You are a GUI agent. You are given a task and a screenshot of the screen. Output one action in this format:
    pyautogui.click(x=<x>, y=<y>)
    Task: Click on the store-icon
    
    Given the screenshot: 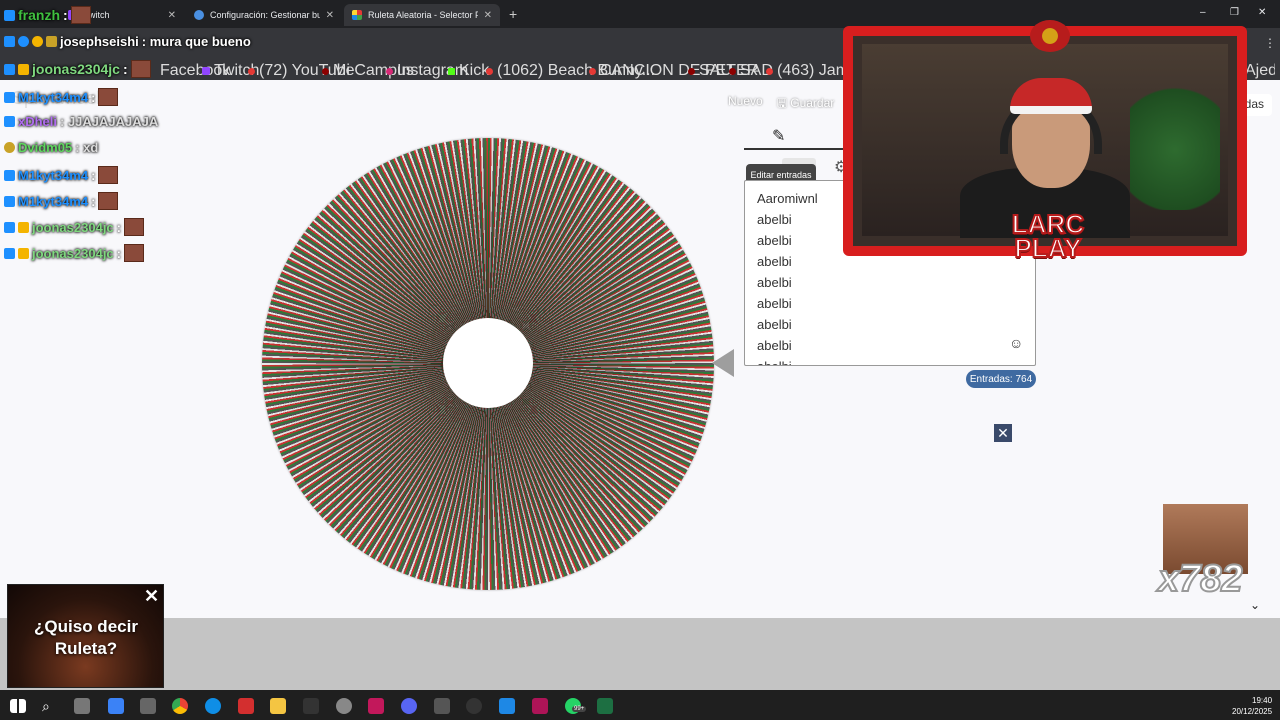 What is the action you would take?
    pyautogui.click(x=116, y=706)
    